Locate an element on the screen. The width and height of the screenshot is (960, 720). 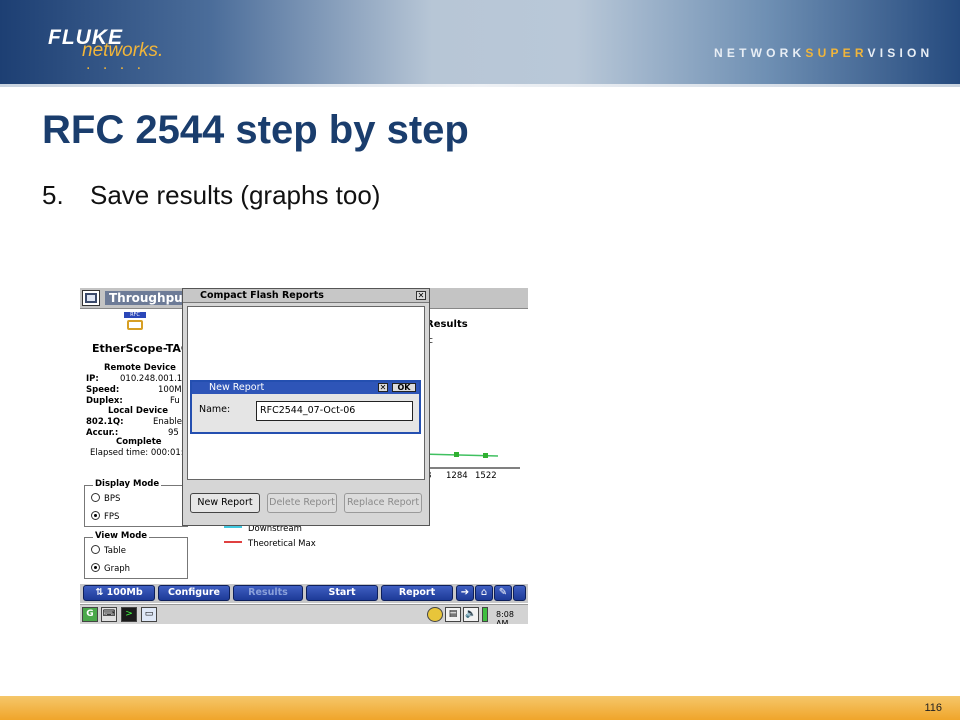
display-mode-title: Display Mode is located at coordinates (127, 484).